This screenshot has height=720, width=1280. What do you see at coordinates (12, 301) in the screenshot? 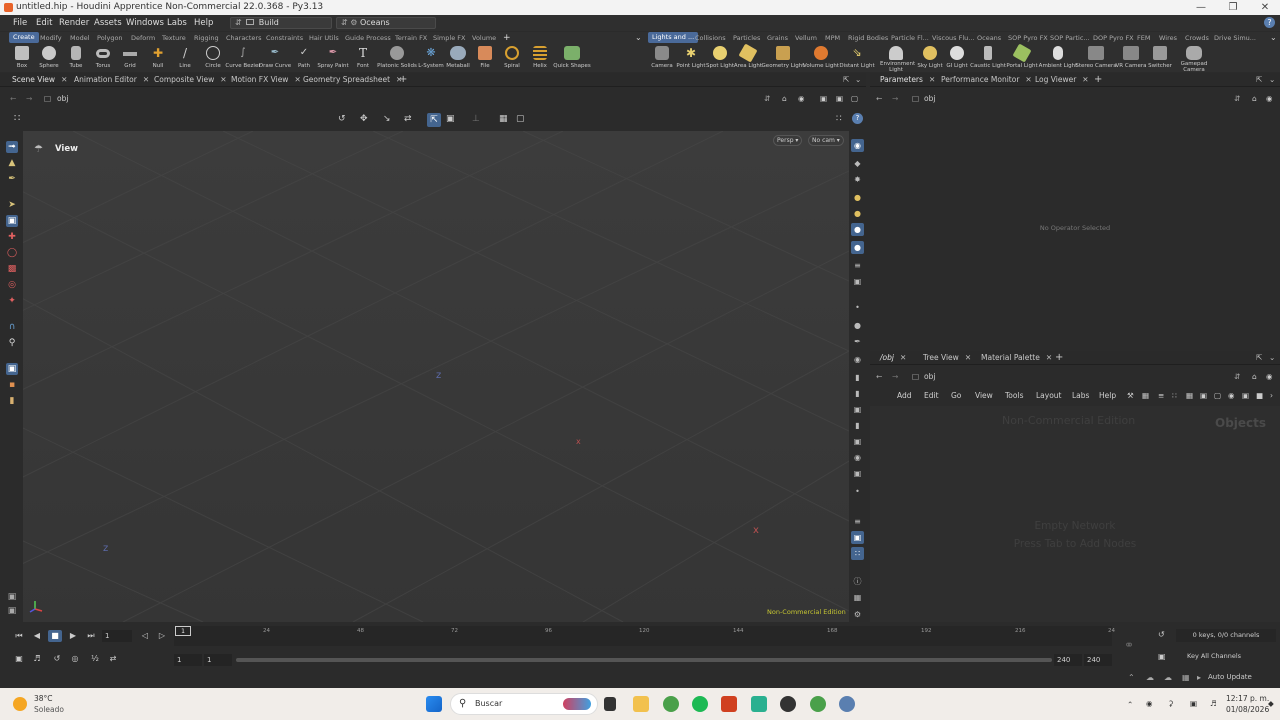
I see `pose-tool-icon: ✦` at bounding box center [12, 301].